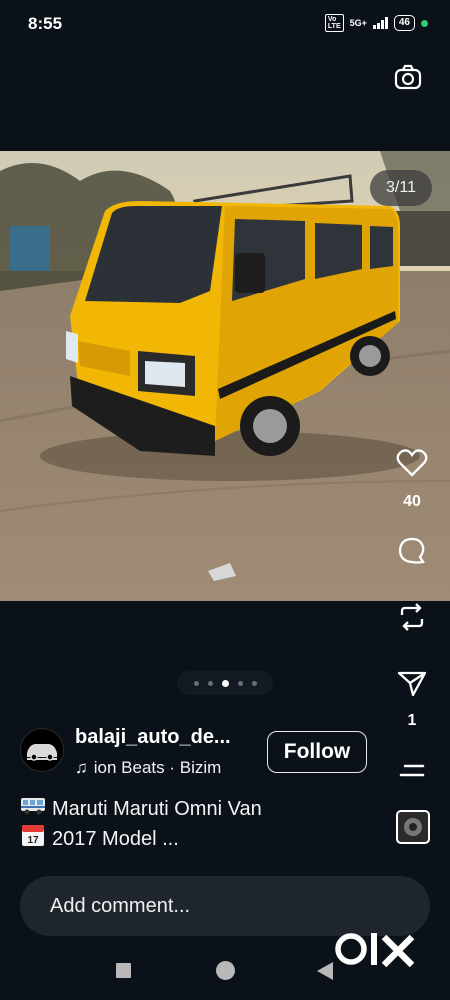 The image size is (450, 1000). Describe the element at coordinates (412, 552) in the screenshot. I see `comment-icon` at that location.